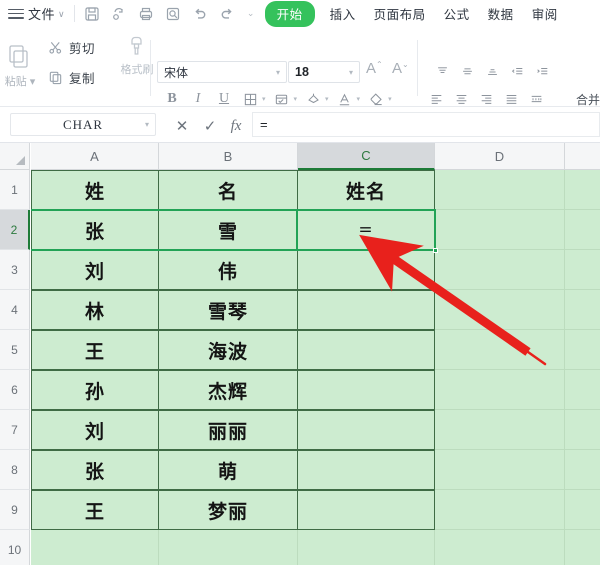 The height and width of the screenshot is (565, 600). I want to click on cell-b6: 杰辉, so click(228, 390).